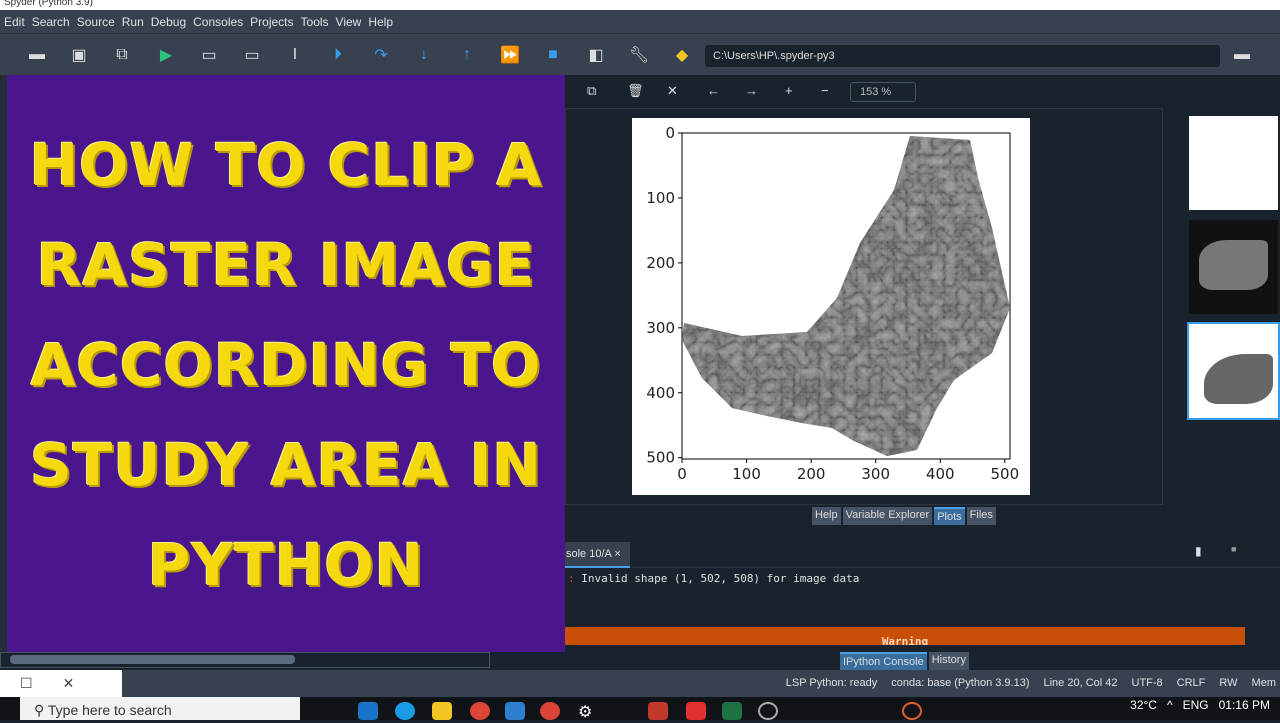 The image size is (1280, 723). Describe the element at coordinates (1233, 267) in the screenshot. I see `thumbnail-raster` at that location.